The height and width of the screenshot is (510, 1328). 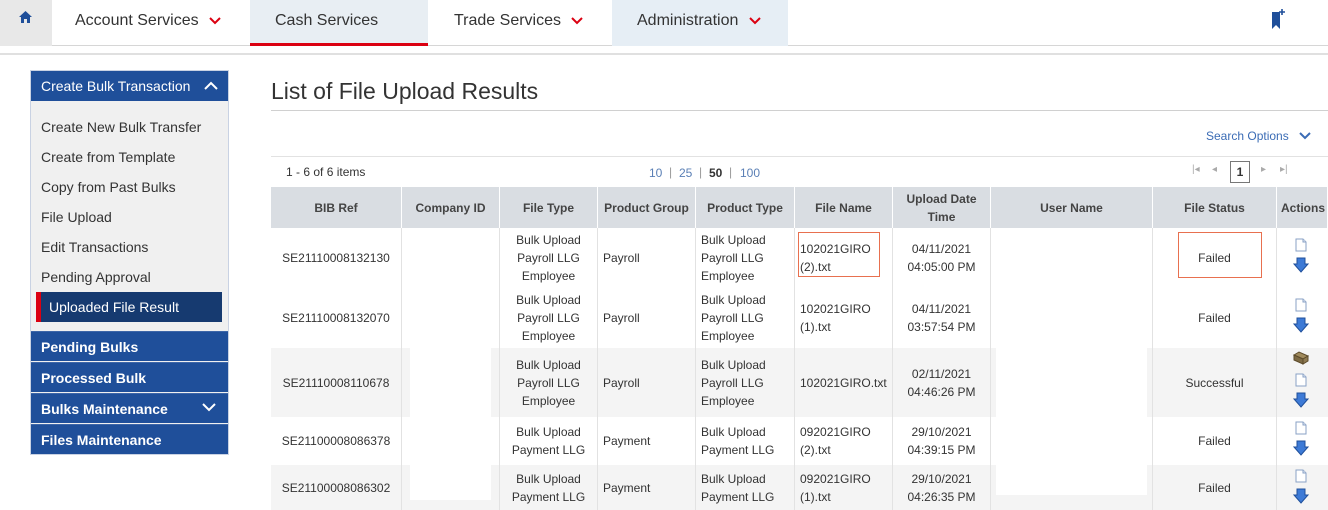 What do you see at coordinates (715, 173) in the screenshot?
I see `page-size-50: 50` at bounding box center [715, 173].